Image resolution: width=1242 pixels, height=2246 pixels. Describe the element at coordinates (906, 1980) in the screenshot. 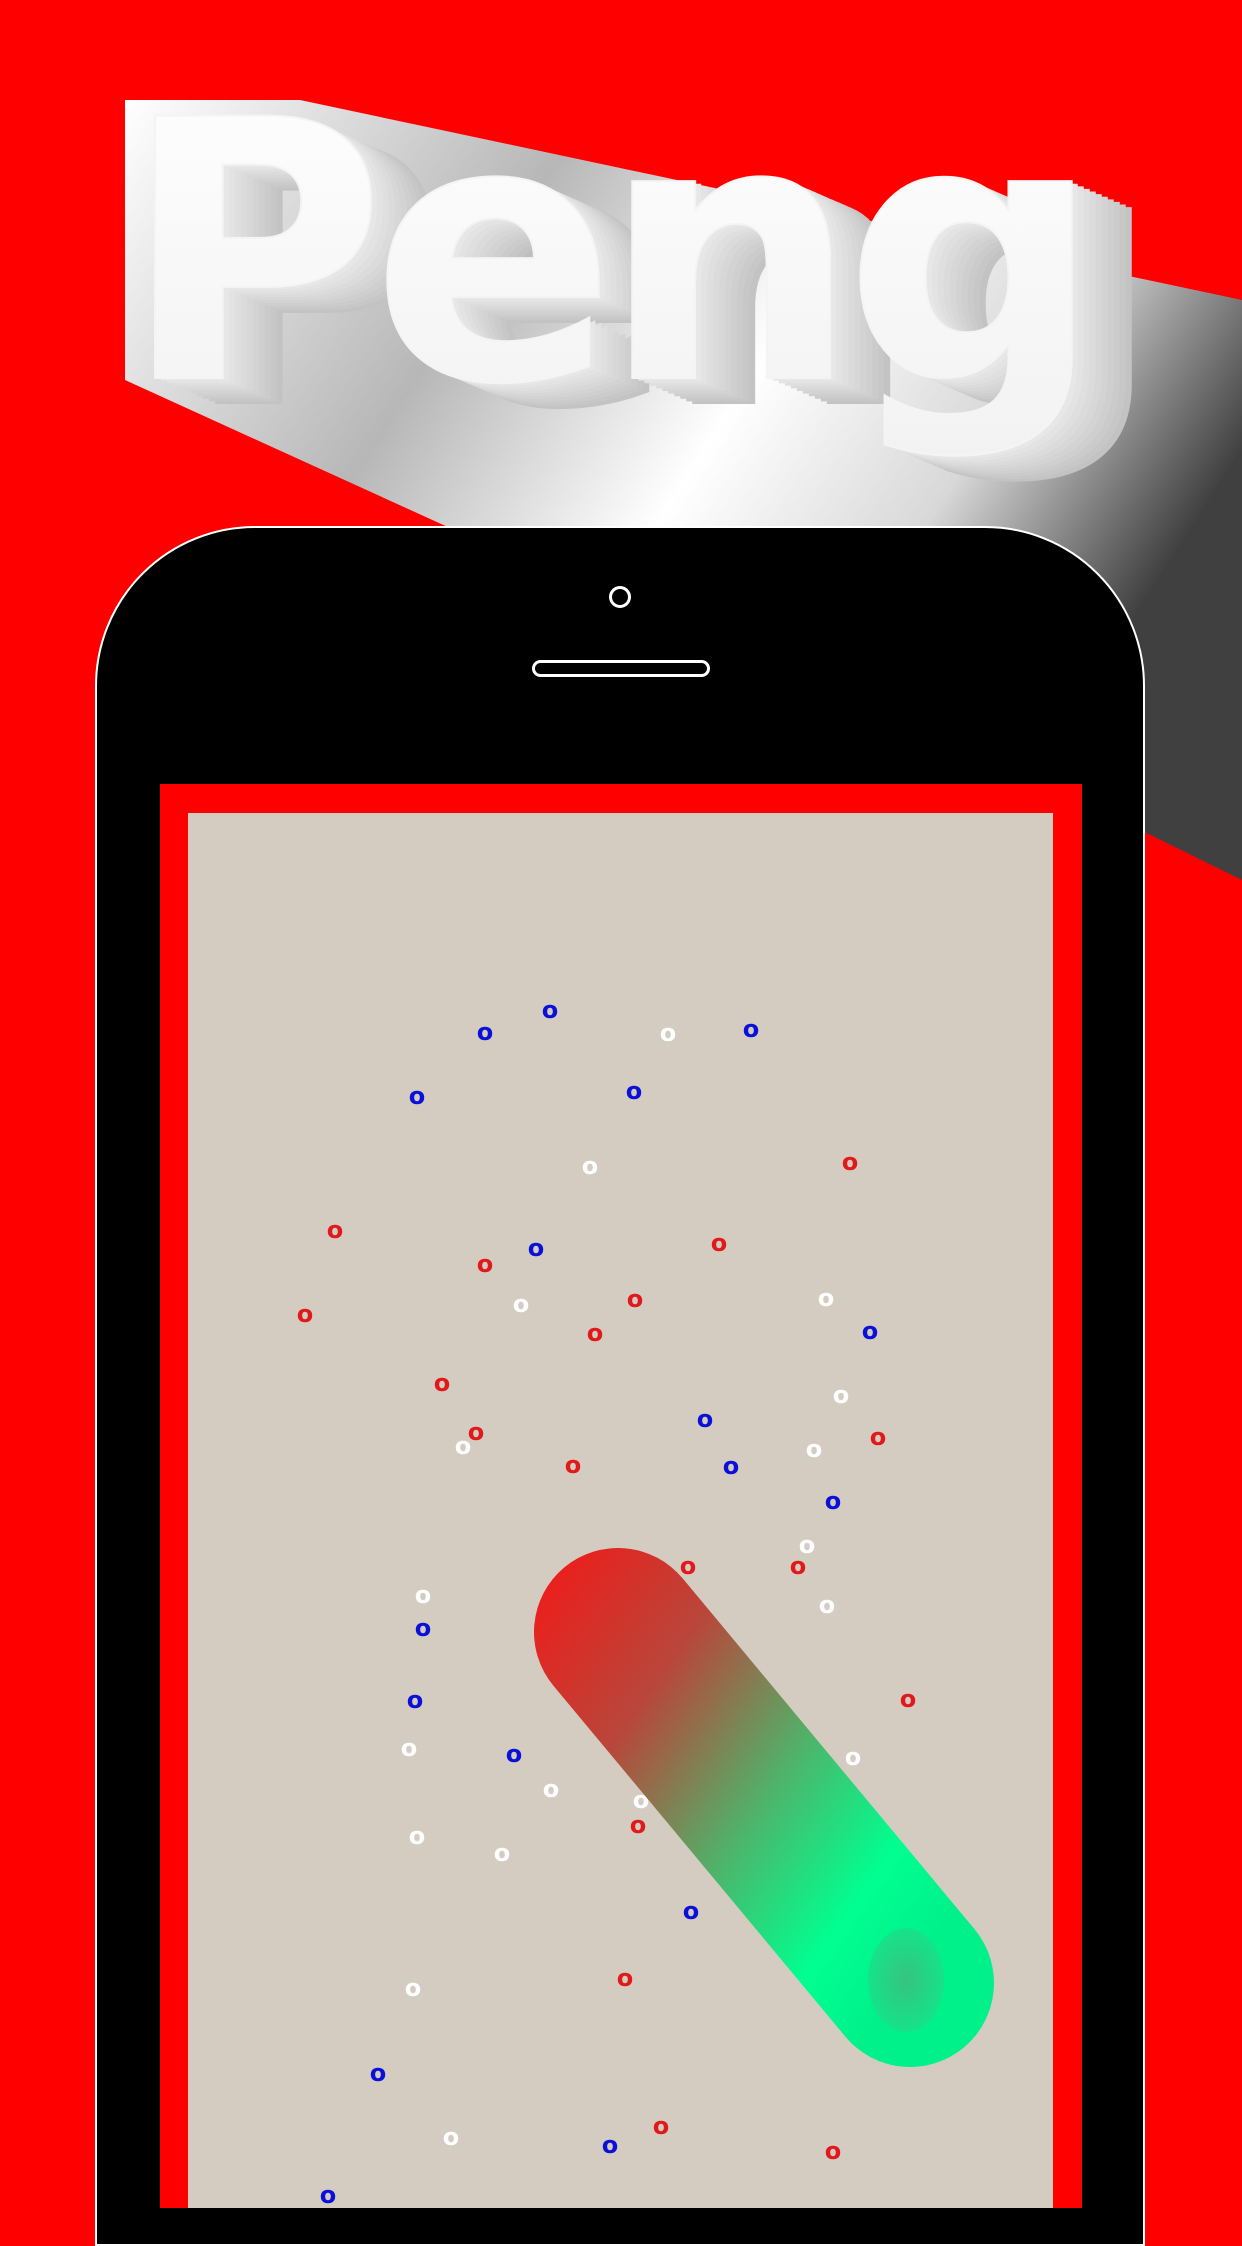

I see `paddle-end-cap` at that location.